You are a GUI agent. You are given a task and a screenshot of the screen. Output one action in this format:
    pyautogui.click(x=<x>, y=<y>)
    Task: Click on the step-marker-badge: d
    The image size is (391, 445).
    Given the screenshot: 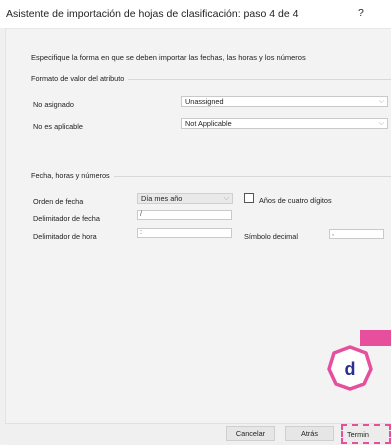 What is the action you would take?
    pyautogui.click(x=350, y=368)
    